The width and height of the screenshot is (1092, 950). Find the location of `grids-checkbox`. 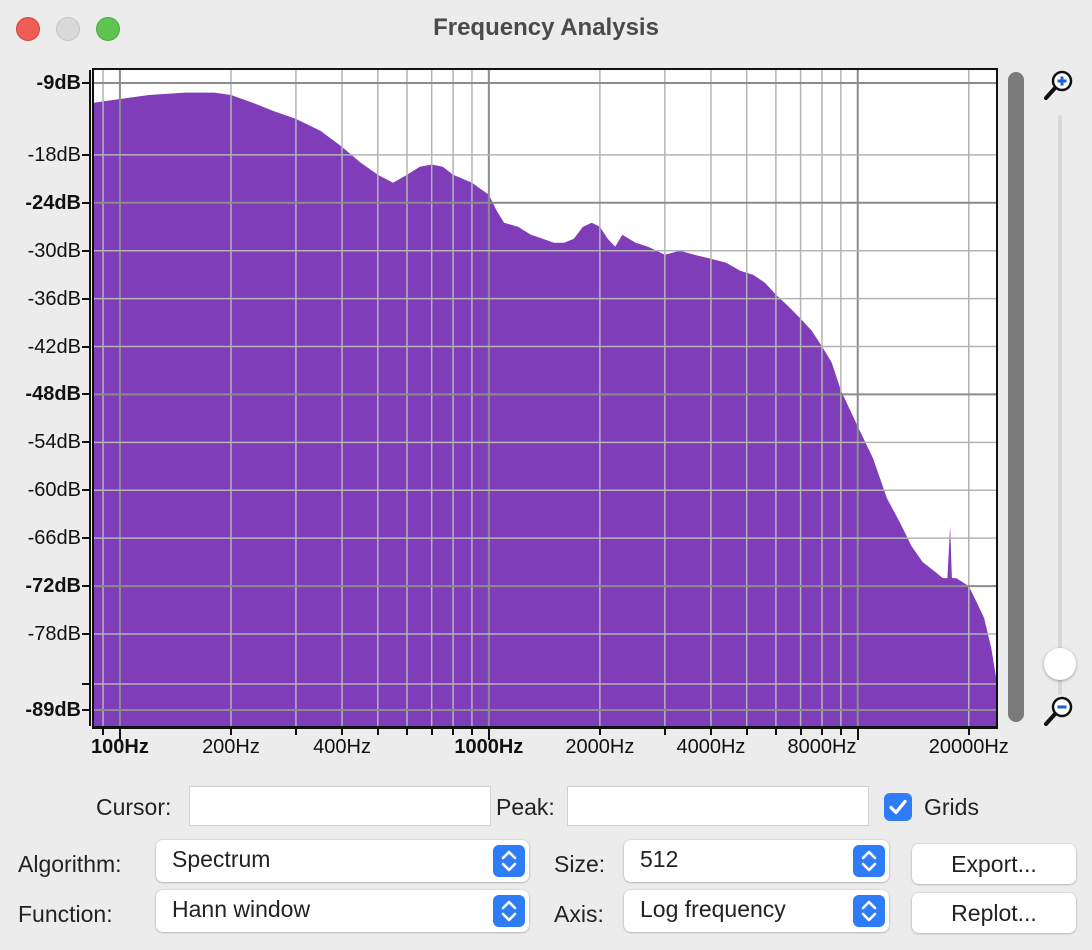

grids-checkbox is located at coordinates (898, 807).